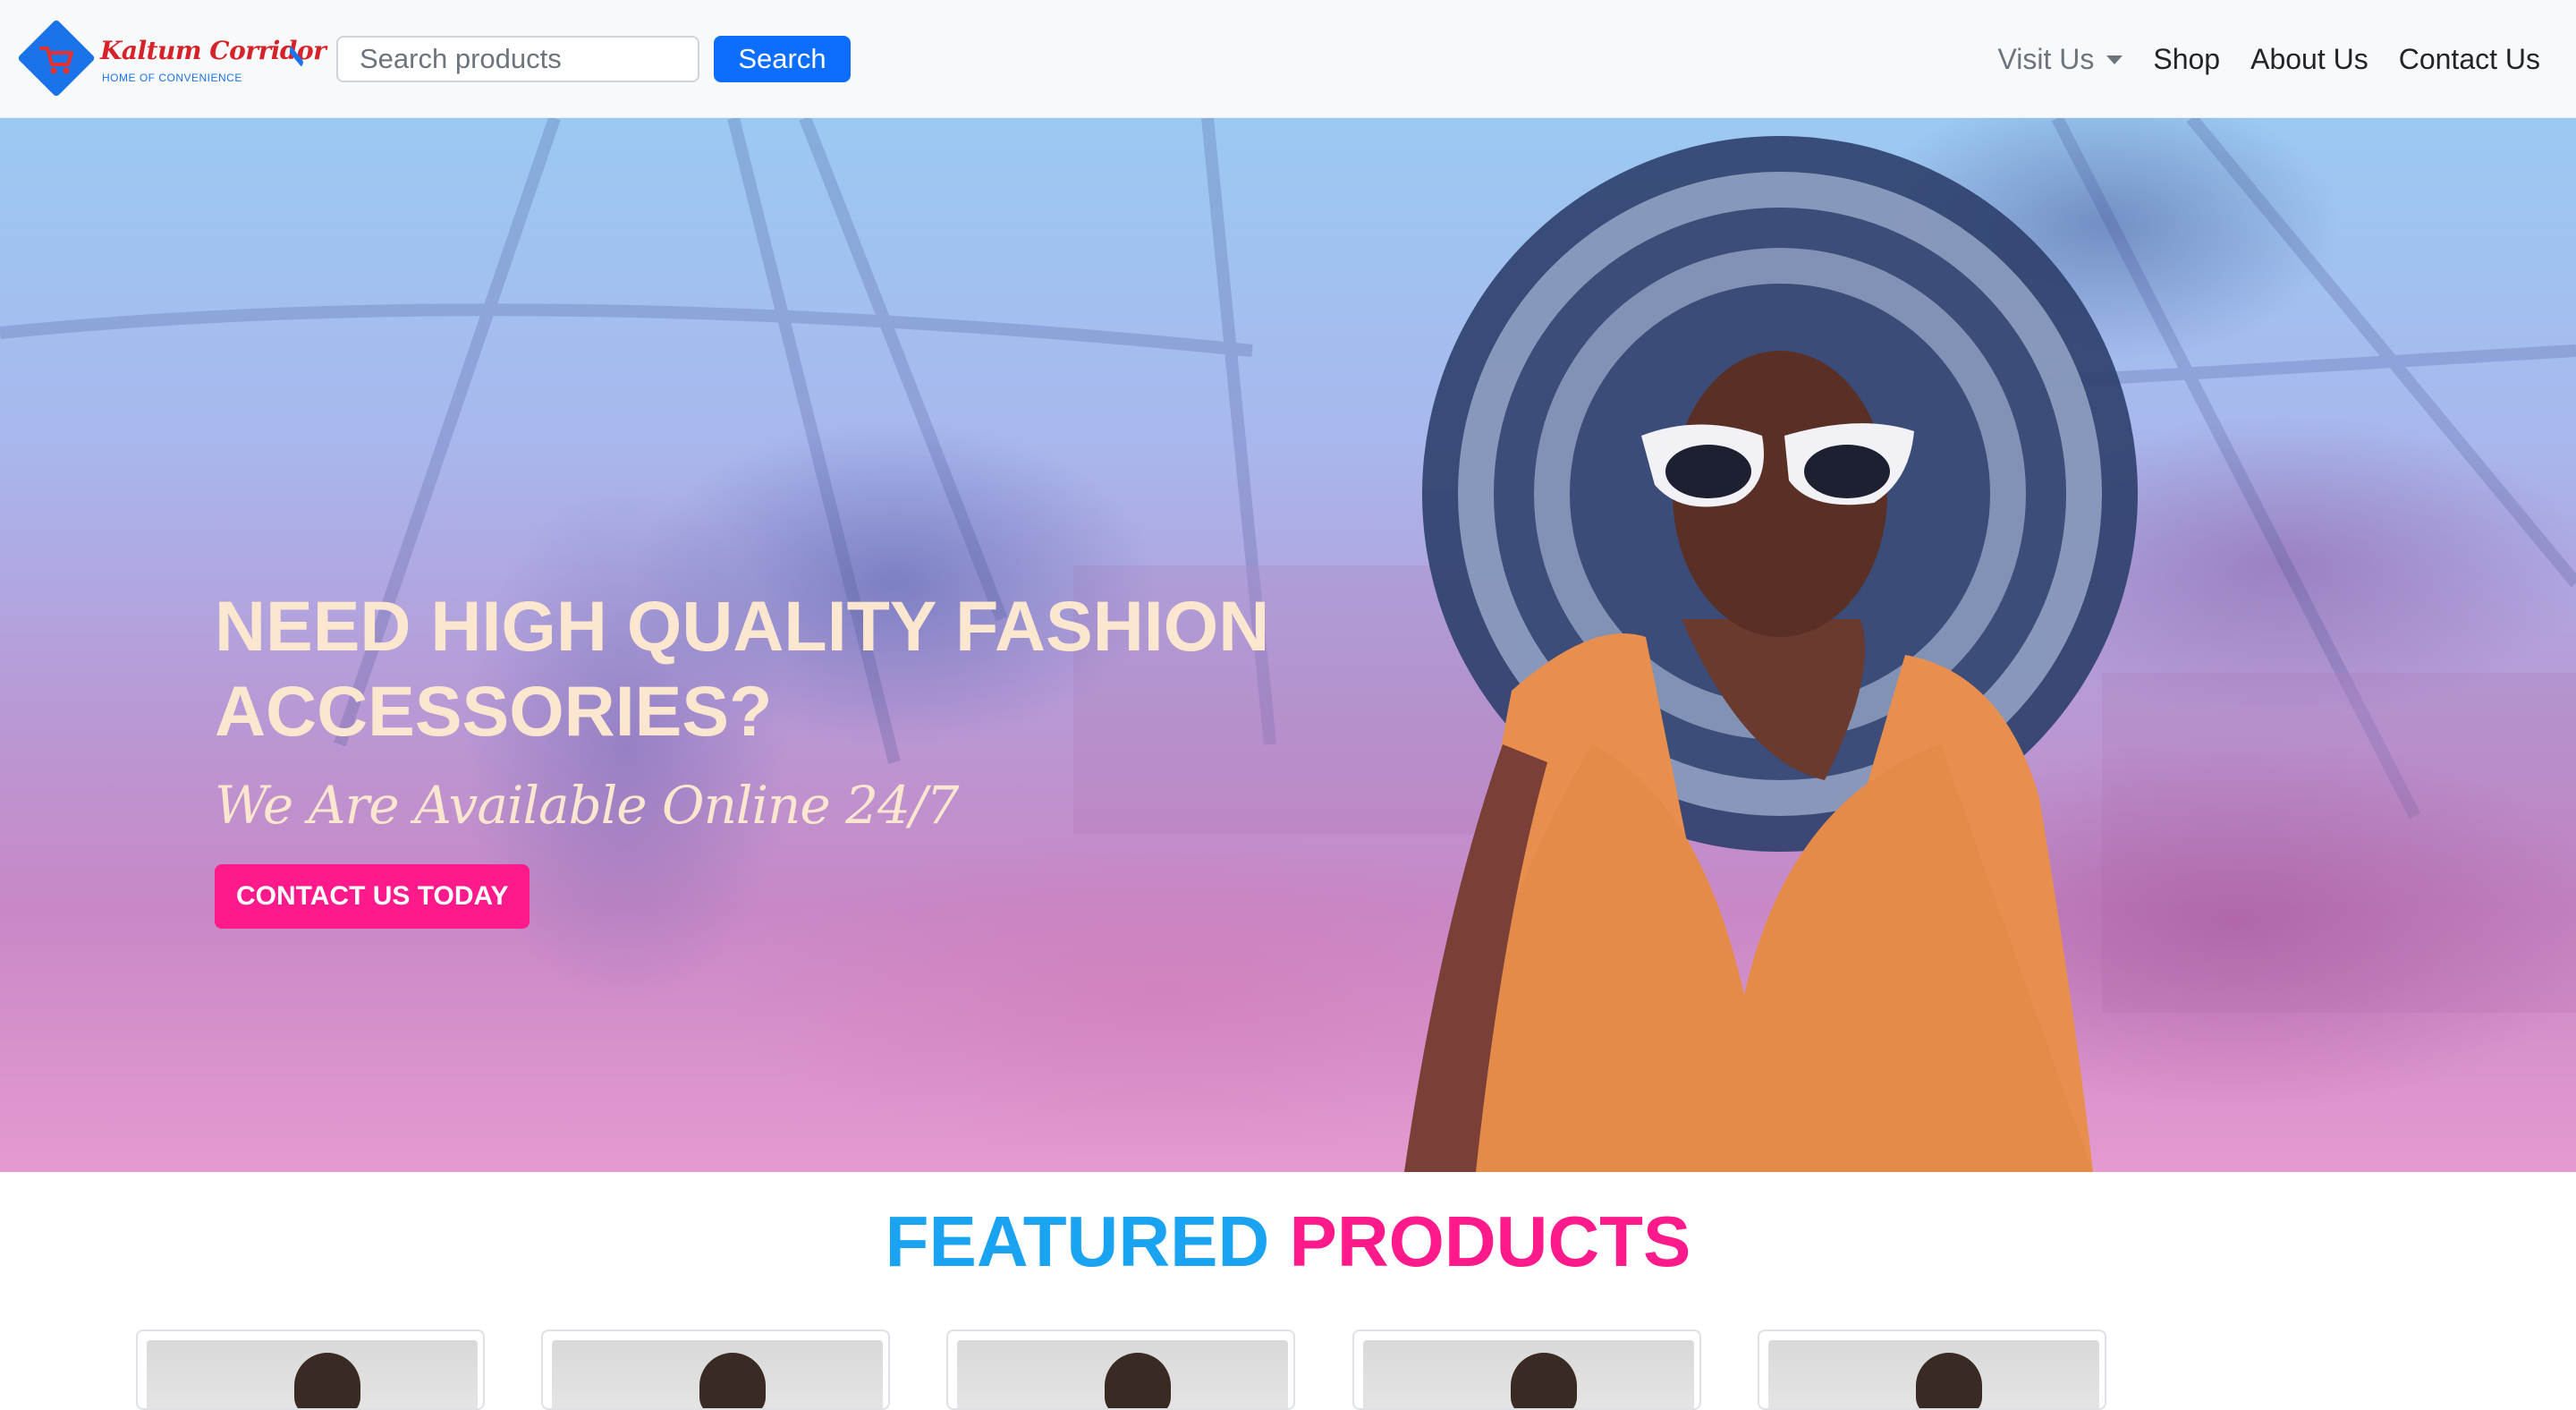 The height and width of the screenshot is (1410, 2576). What do you see at coordinates (372, 897) in the screenshot?
I see `contact-us-today-button: CONTACT US TODAY` at bounding box center [372, 897].